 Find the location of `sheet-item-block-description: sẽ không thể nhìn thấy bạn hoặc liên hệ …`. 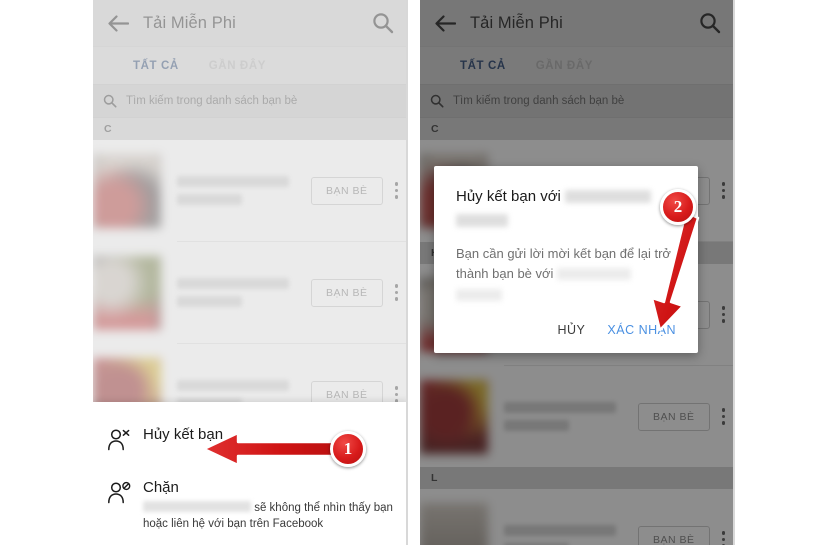

sheet-item-block-description: sẽ không thể nhìn thấy bạn hoặc liên hệ … is located at coordinates (268, 516).